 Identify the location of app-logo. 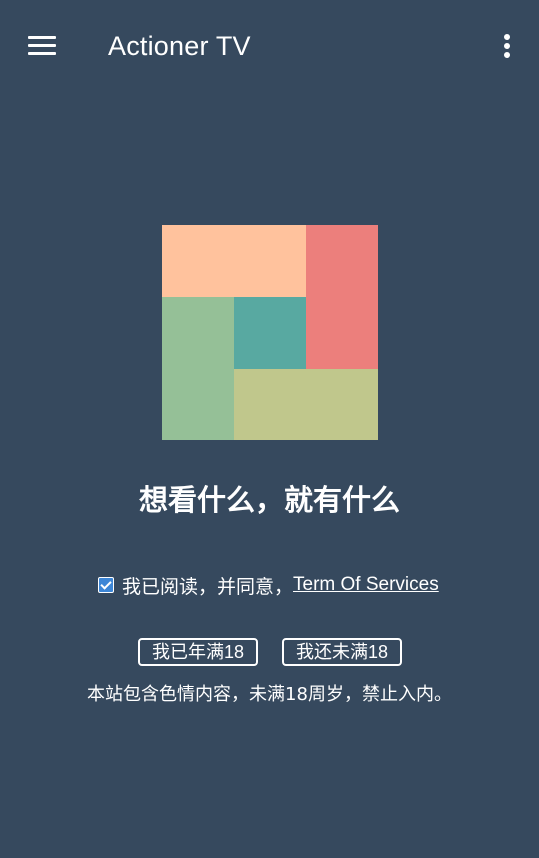
(270, 332).